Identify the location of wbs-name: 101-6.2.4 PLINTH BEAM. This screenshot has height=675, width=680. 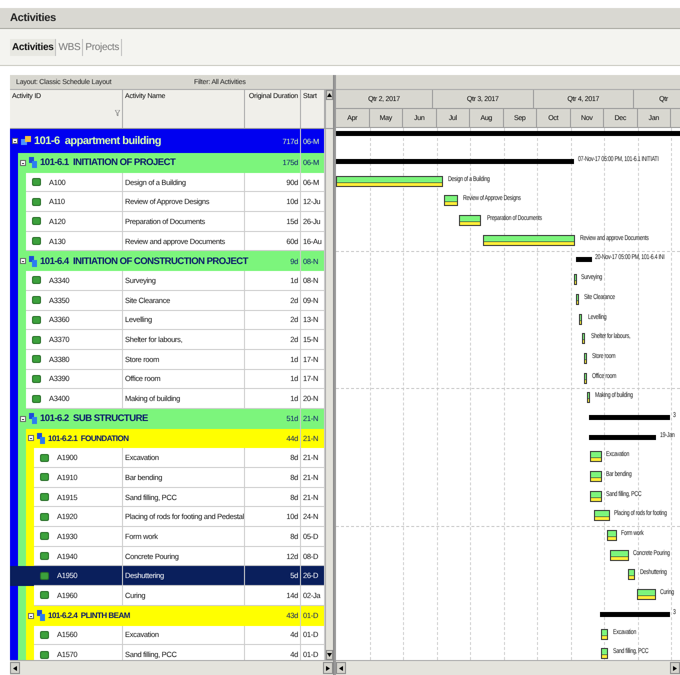
(89, 615).